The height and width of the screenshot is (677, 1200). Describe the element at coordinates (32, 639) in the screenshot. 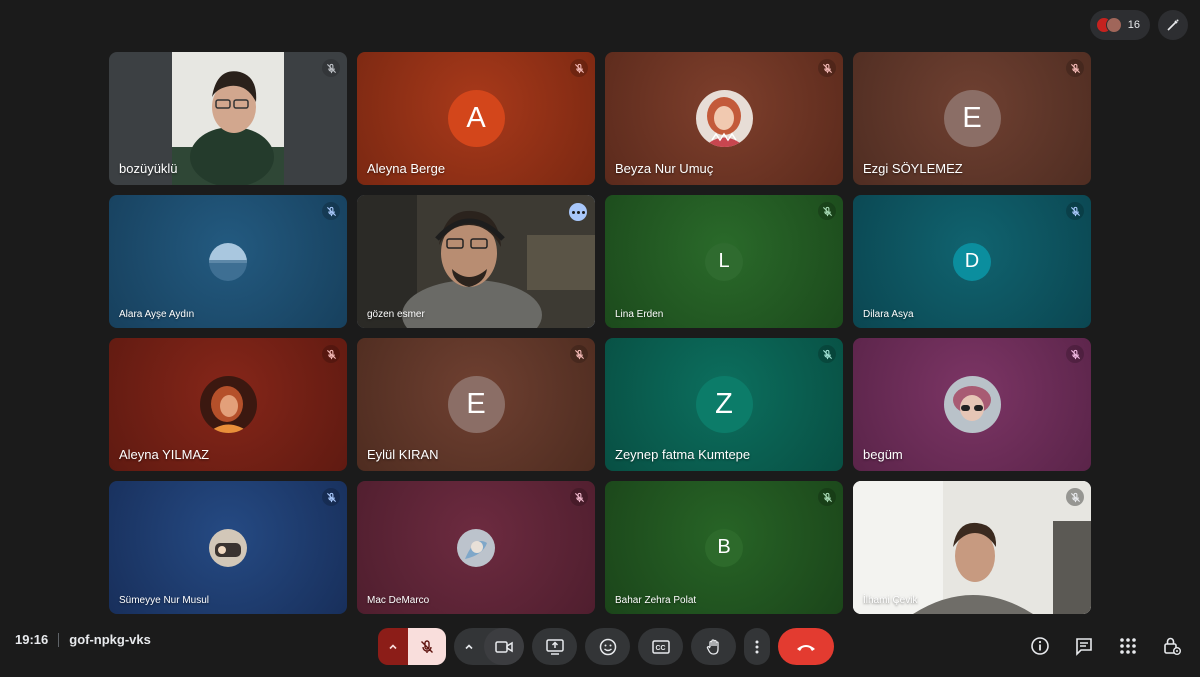

I see `meeting-time: 19:16` at that location.